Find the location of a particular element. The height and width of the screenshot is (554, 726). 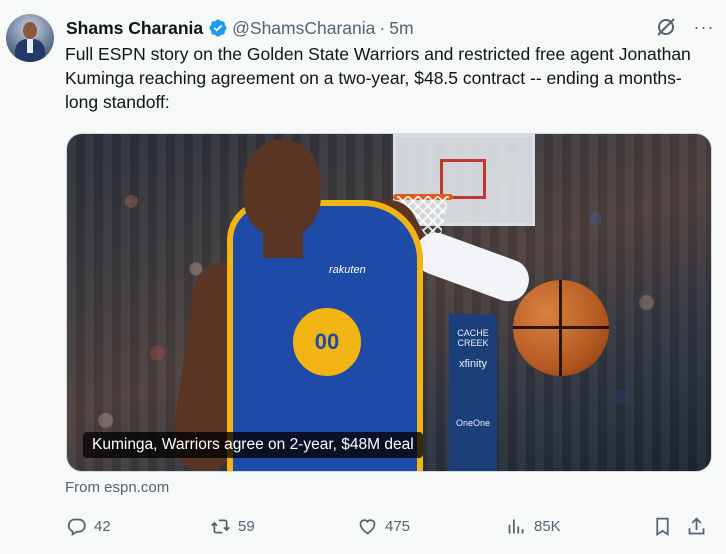

views-count: 85K is located at coordinates (547, 526).